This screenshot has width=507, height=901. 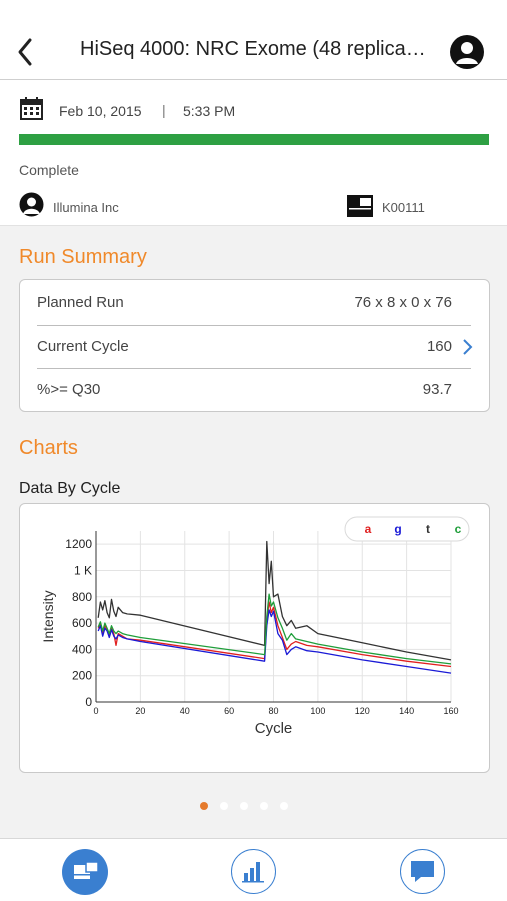 I want to click on user-icon, so click(x=31, y=204).